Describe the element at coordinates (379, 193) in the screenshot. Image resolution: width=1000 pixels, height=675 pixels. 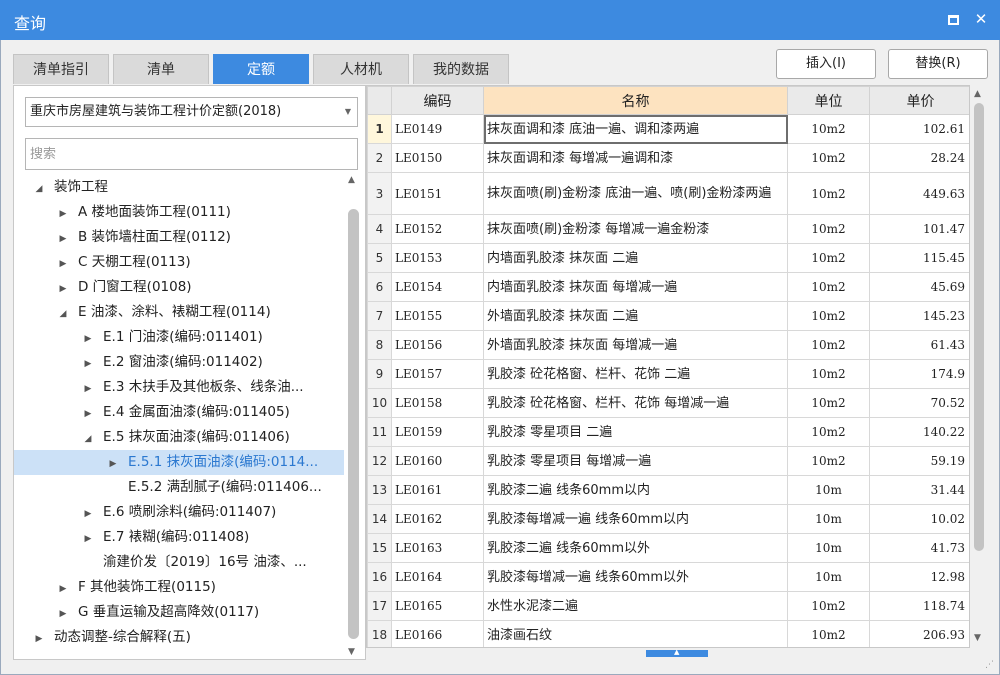
I see `row-index-cell: 3` at that location.